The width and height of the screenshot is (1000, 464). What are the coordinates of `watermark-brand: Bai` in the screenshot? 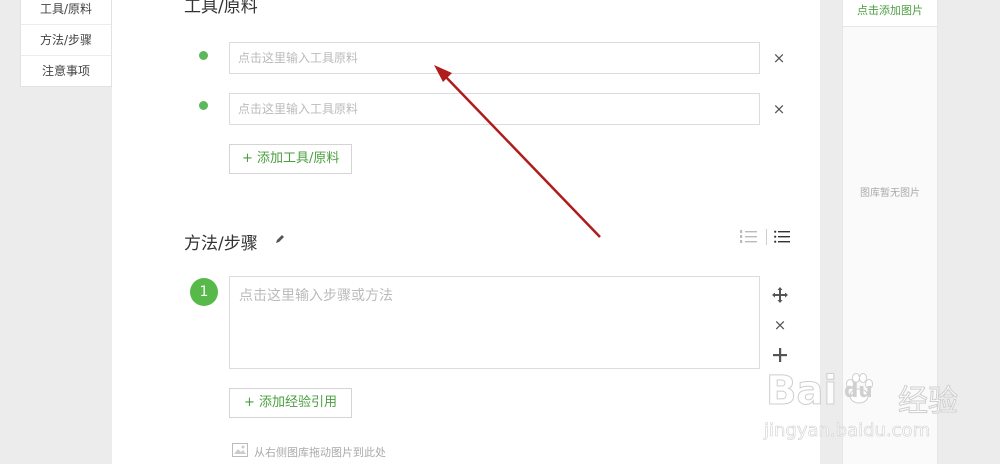 It's located at (801, 391).